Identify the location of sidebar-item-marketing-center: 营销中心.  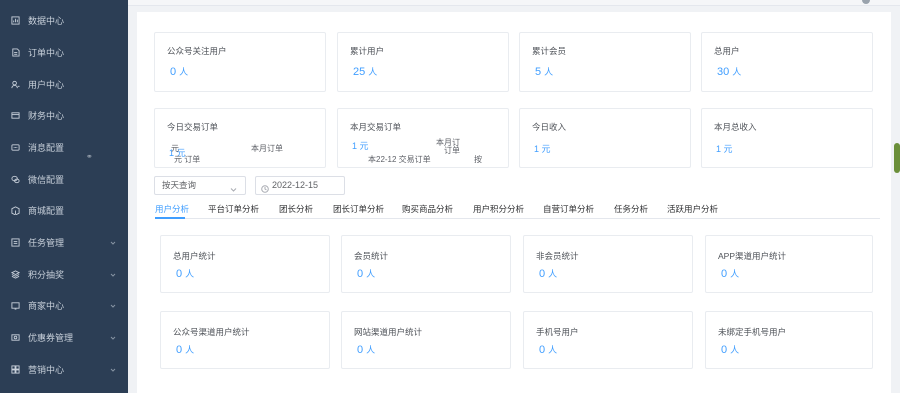
(64, 369).